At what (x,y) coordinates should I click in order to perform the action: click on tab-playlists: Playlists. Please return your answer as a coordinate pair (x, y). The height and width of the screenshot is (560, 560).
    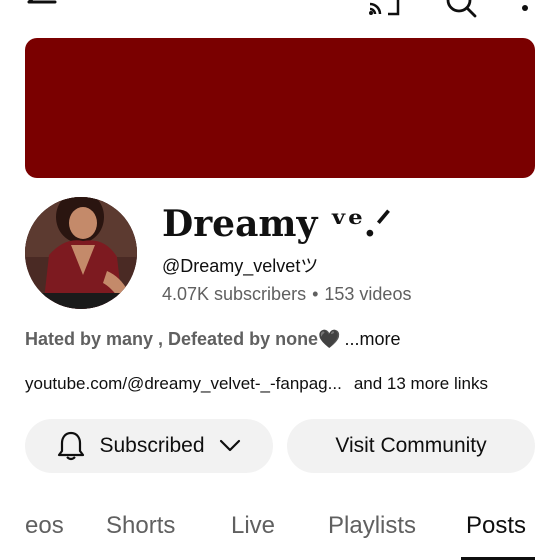
    Looking at the image, I should click on (372, 526).